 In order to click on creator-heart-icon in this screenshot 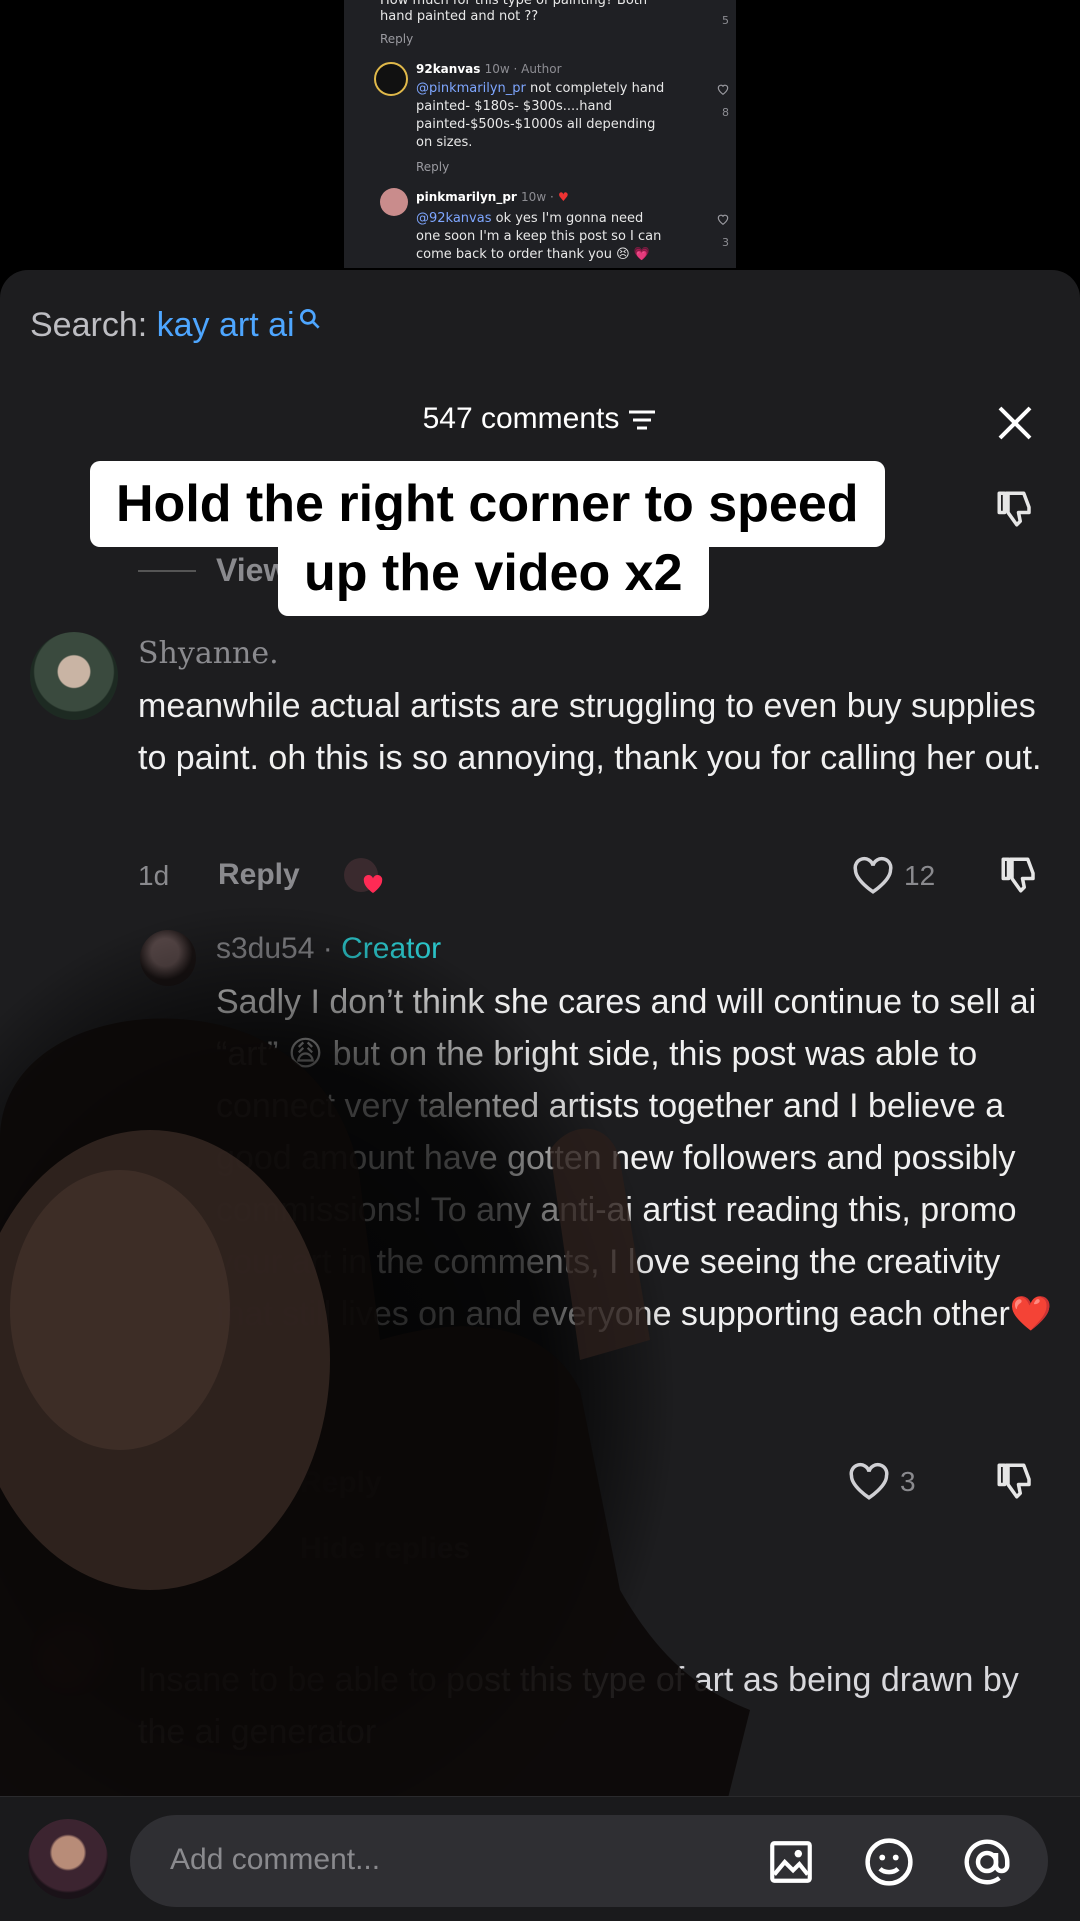, I will do `click(373, 884)`.